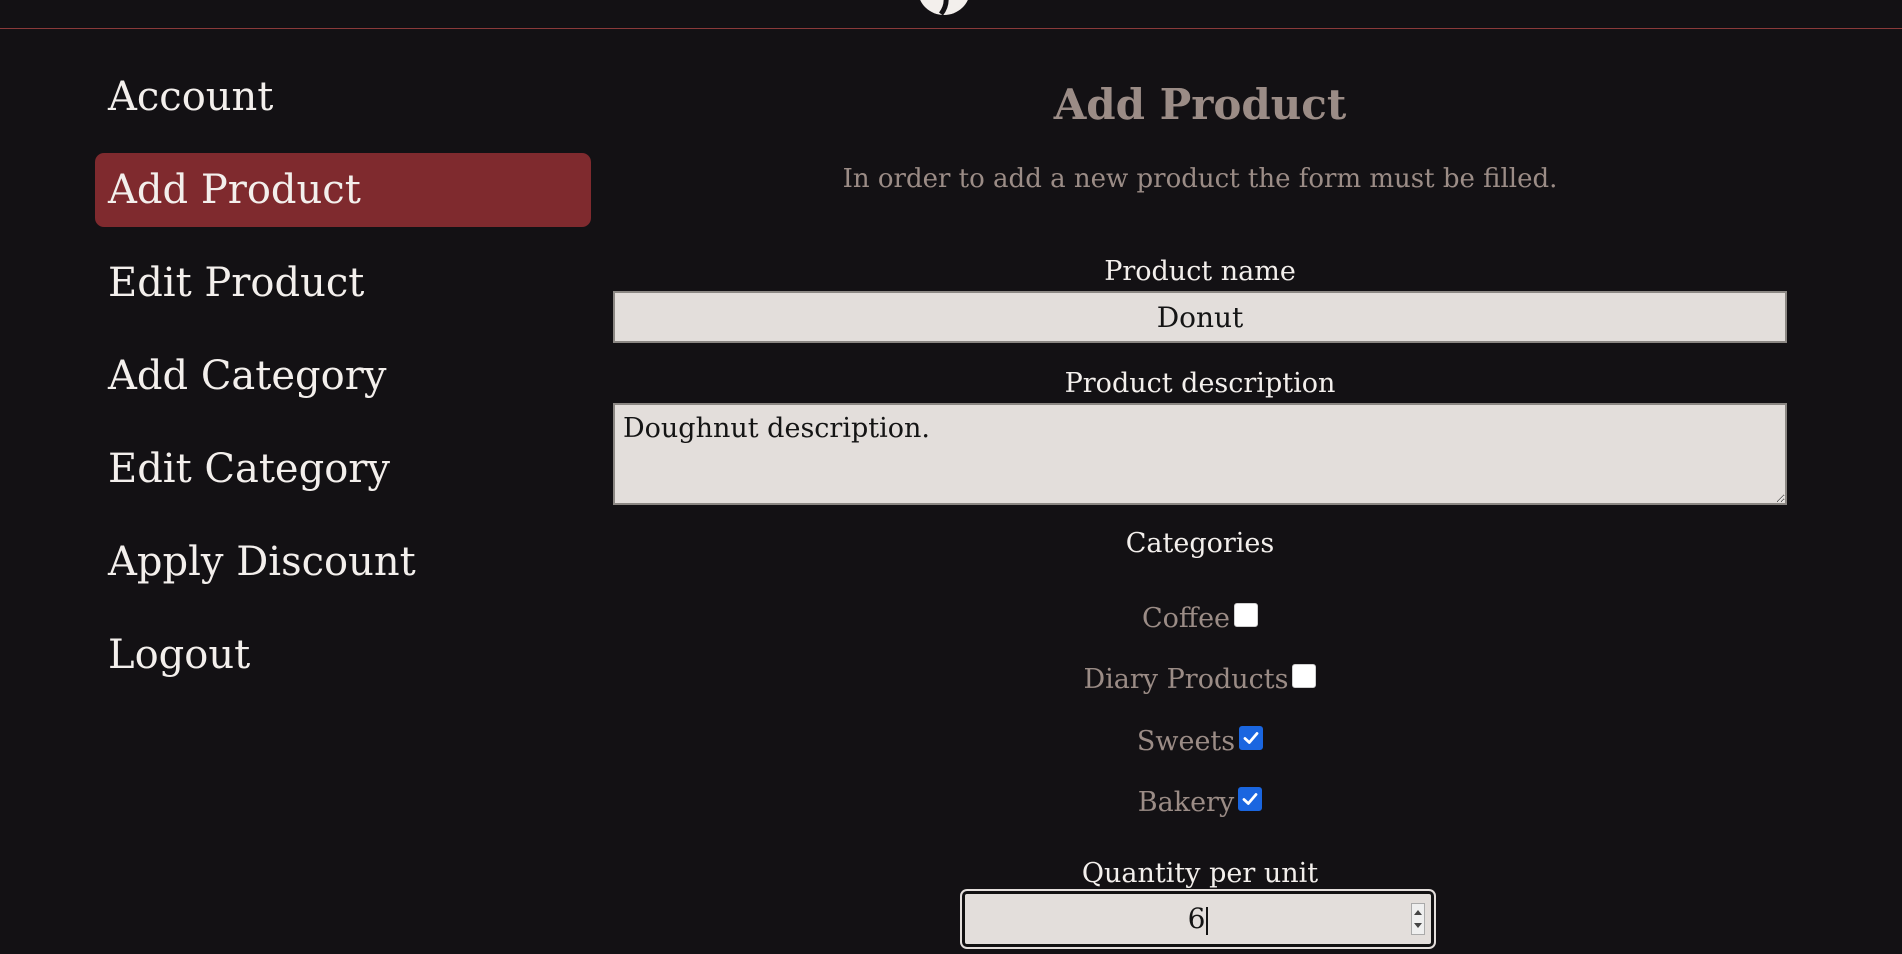 The width and height of the screenshot is (1902, 954). Describe the element at coordinates (1186, 741) in the screenshot. I see `category-label: Sweets` at that location.